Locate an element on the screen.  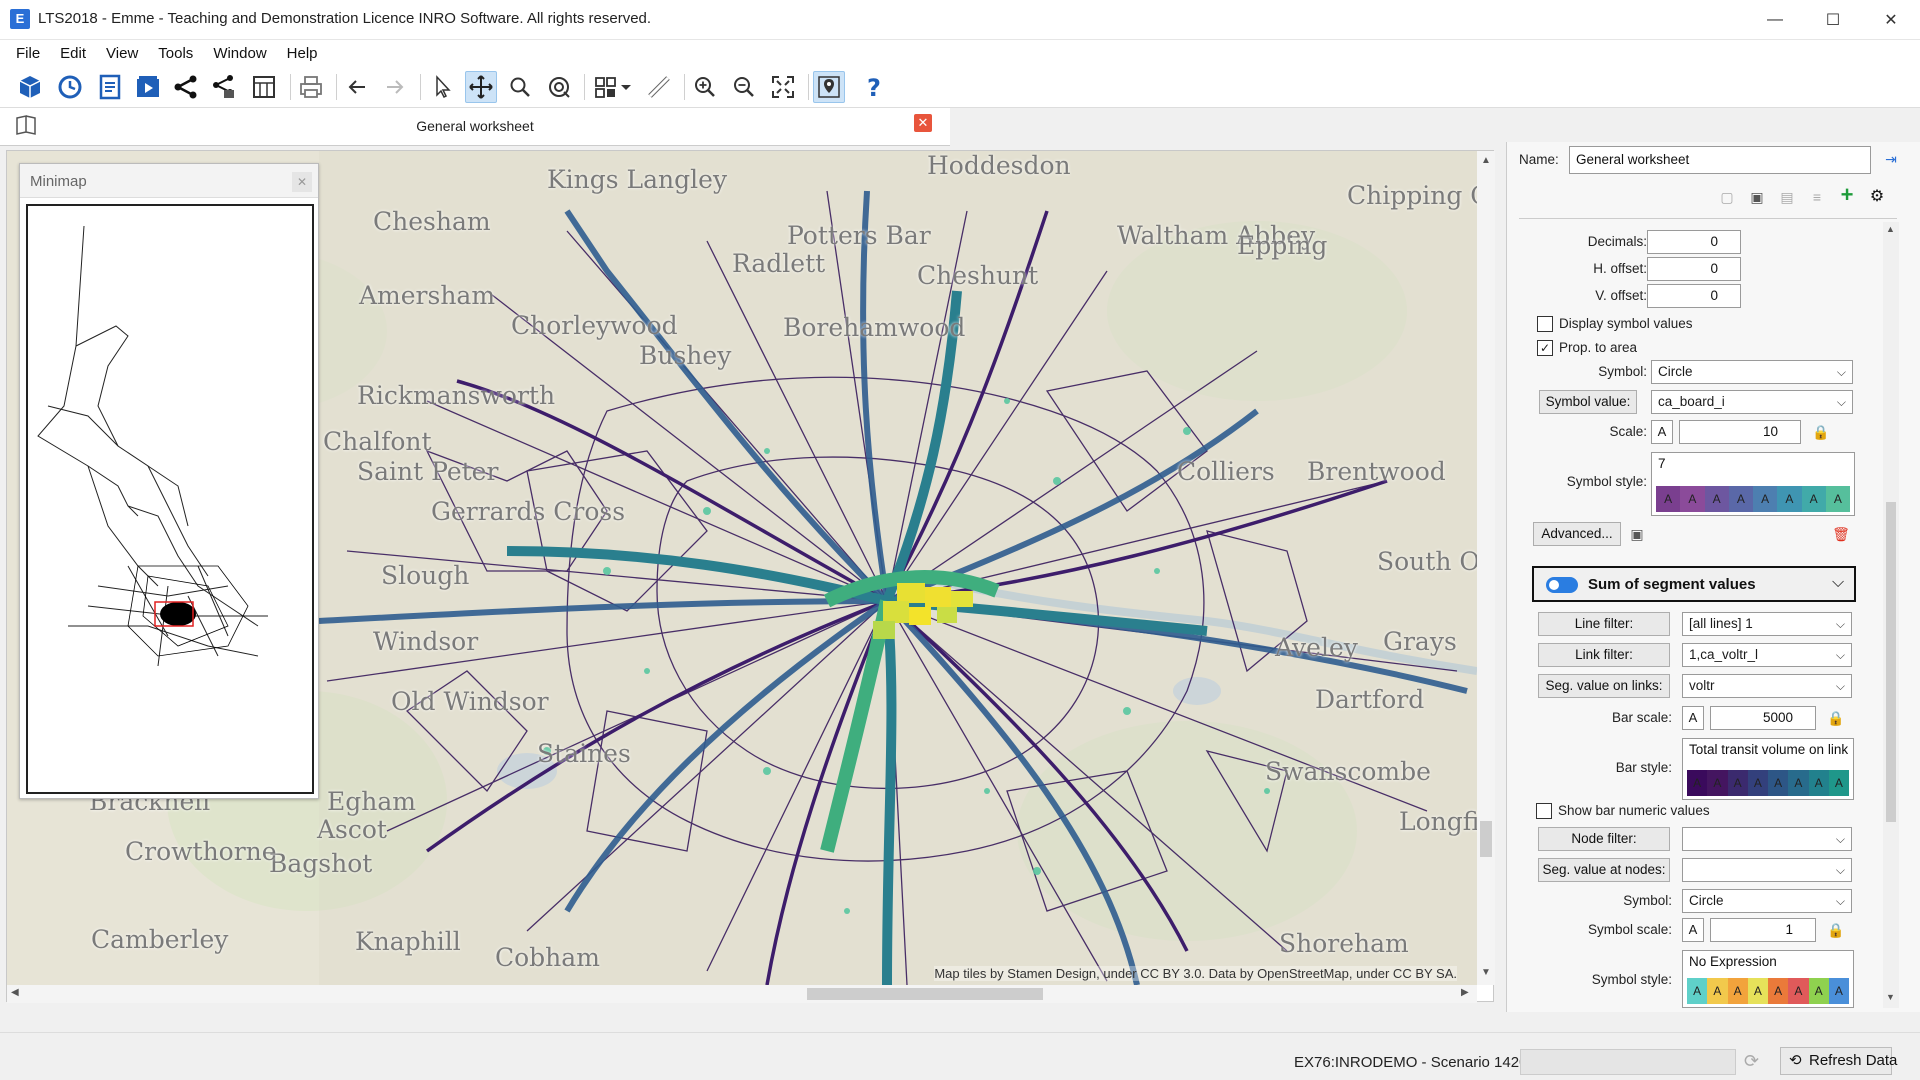
menu-help: Help is located at coordinates (302, 53).